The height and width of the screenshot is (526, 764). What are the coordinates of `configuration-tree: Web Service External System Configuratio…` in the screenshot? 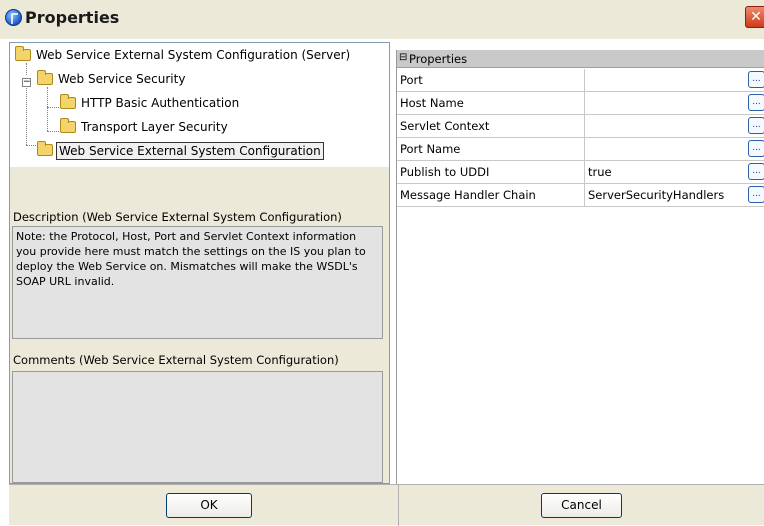 It's located at (199, 105).